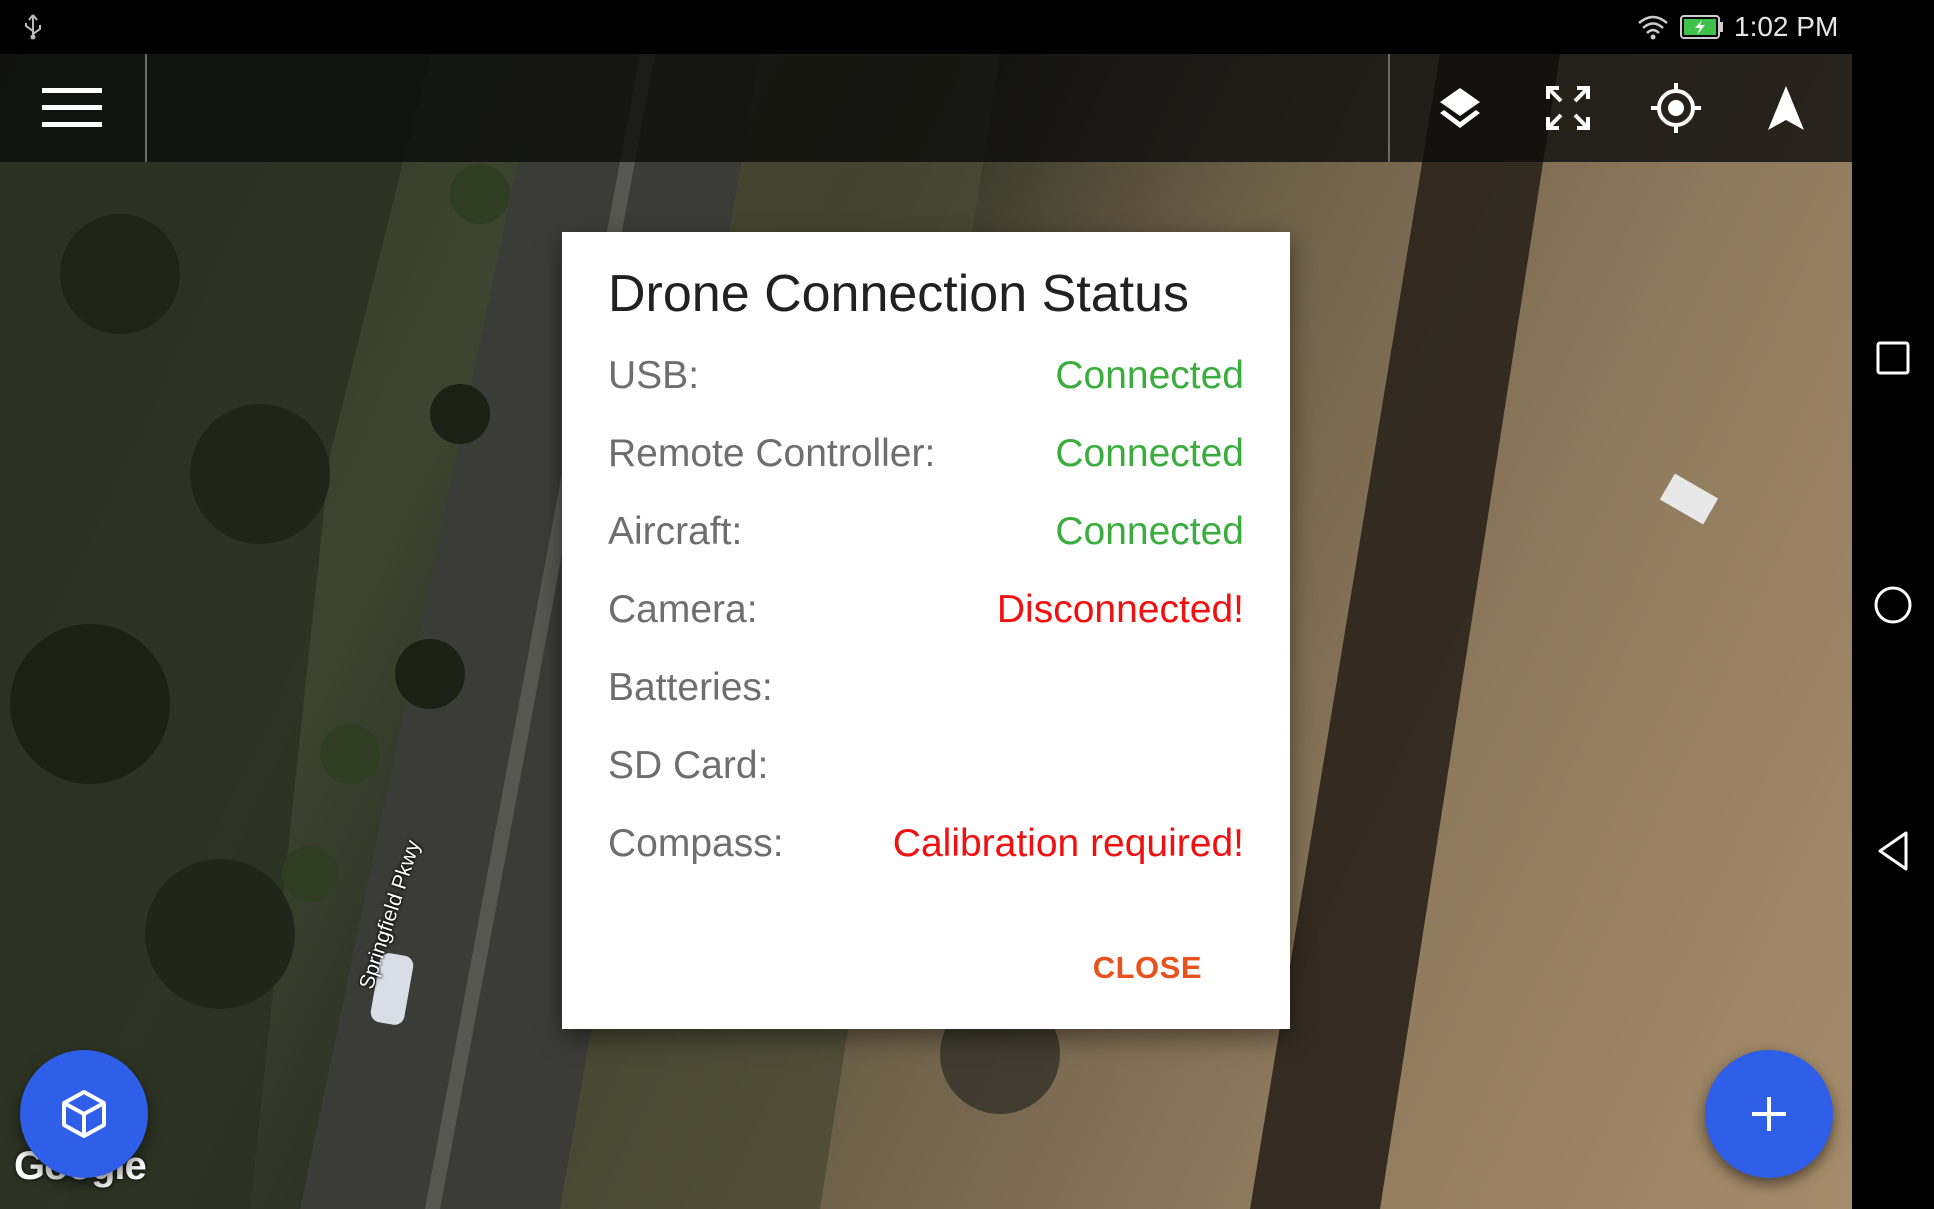 The image size is (1934, 1209). I want to click on status-label: Remote Controller:, so click(772, 453).